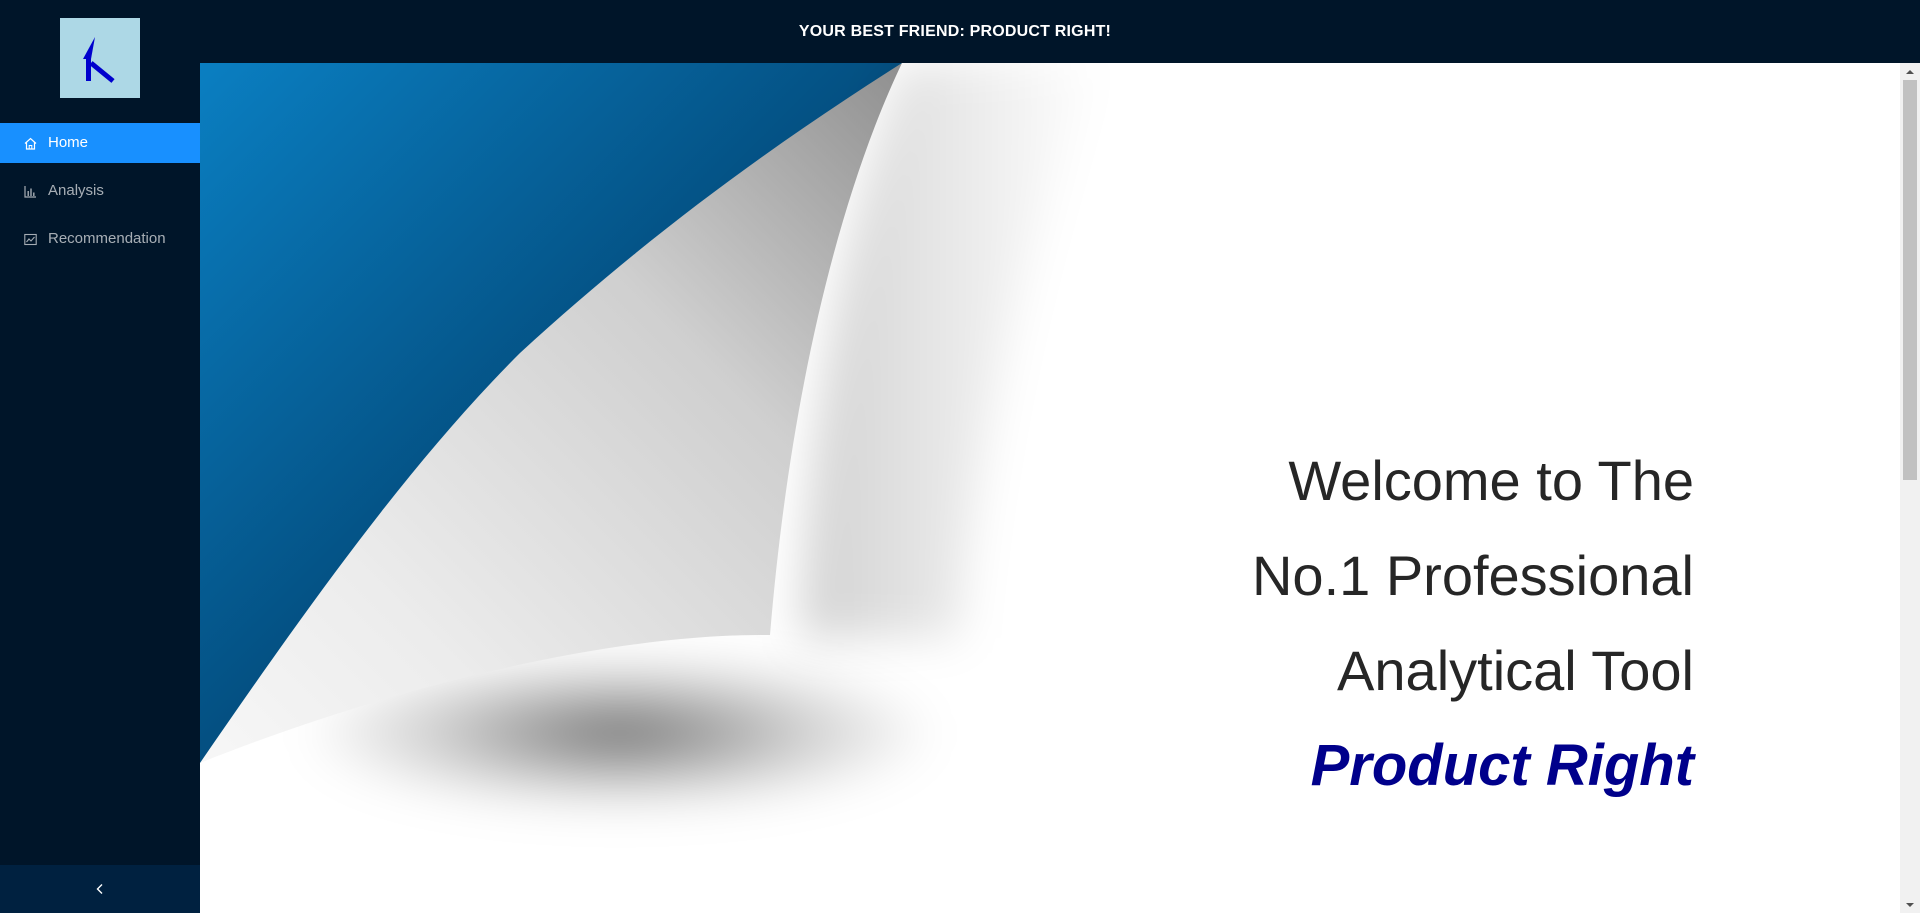  What do you see at coordinates (1910, 488) in the screenshot?
I see `vertical-scrollbar` at bounding box center [1910, 488].